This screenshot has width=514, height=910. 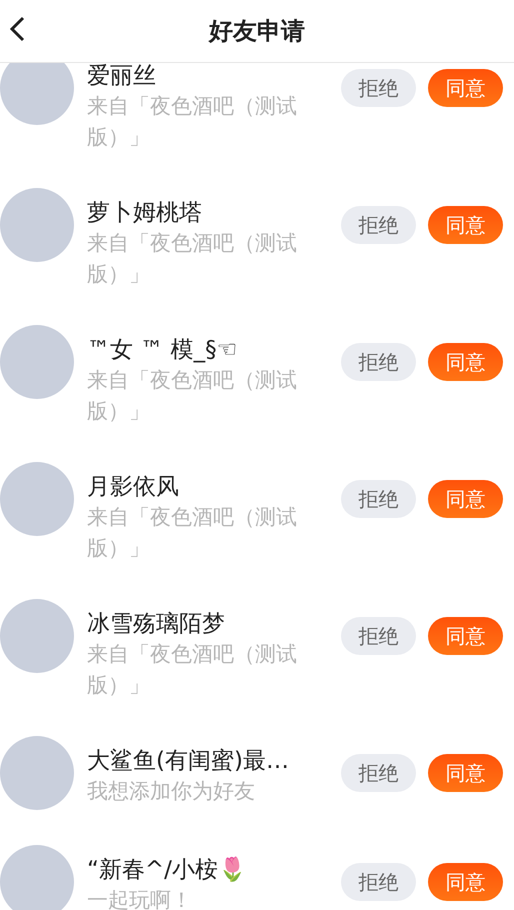 I want to click on user-name: “新春^/小桉🌷, so click(x=167, y=870).